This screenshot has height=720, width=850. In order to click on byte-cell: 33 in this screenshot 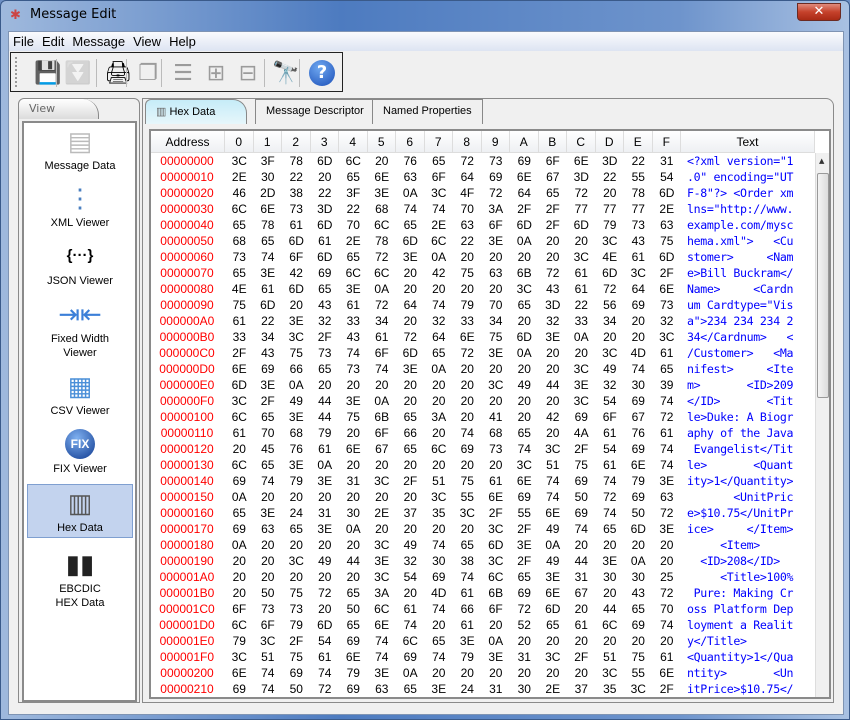, I will do `click(581, 321)`.